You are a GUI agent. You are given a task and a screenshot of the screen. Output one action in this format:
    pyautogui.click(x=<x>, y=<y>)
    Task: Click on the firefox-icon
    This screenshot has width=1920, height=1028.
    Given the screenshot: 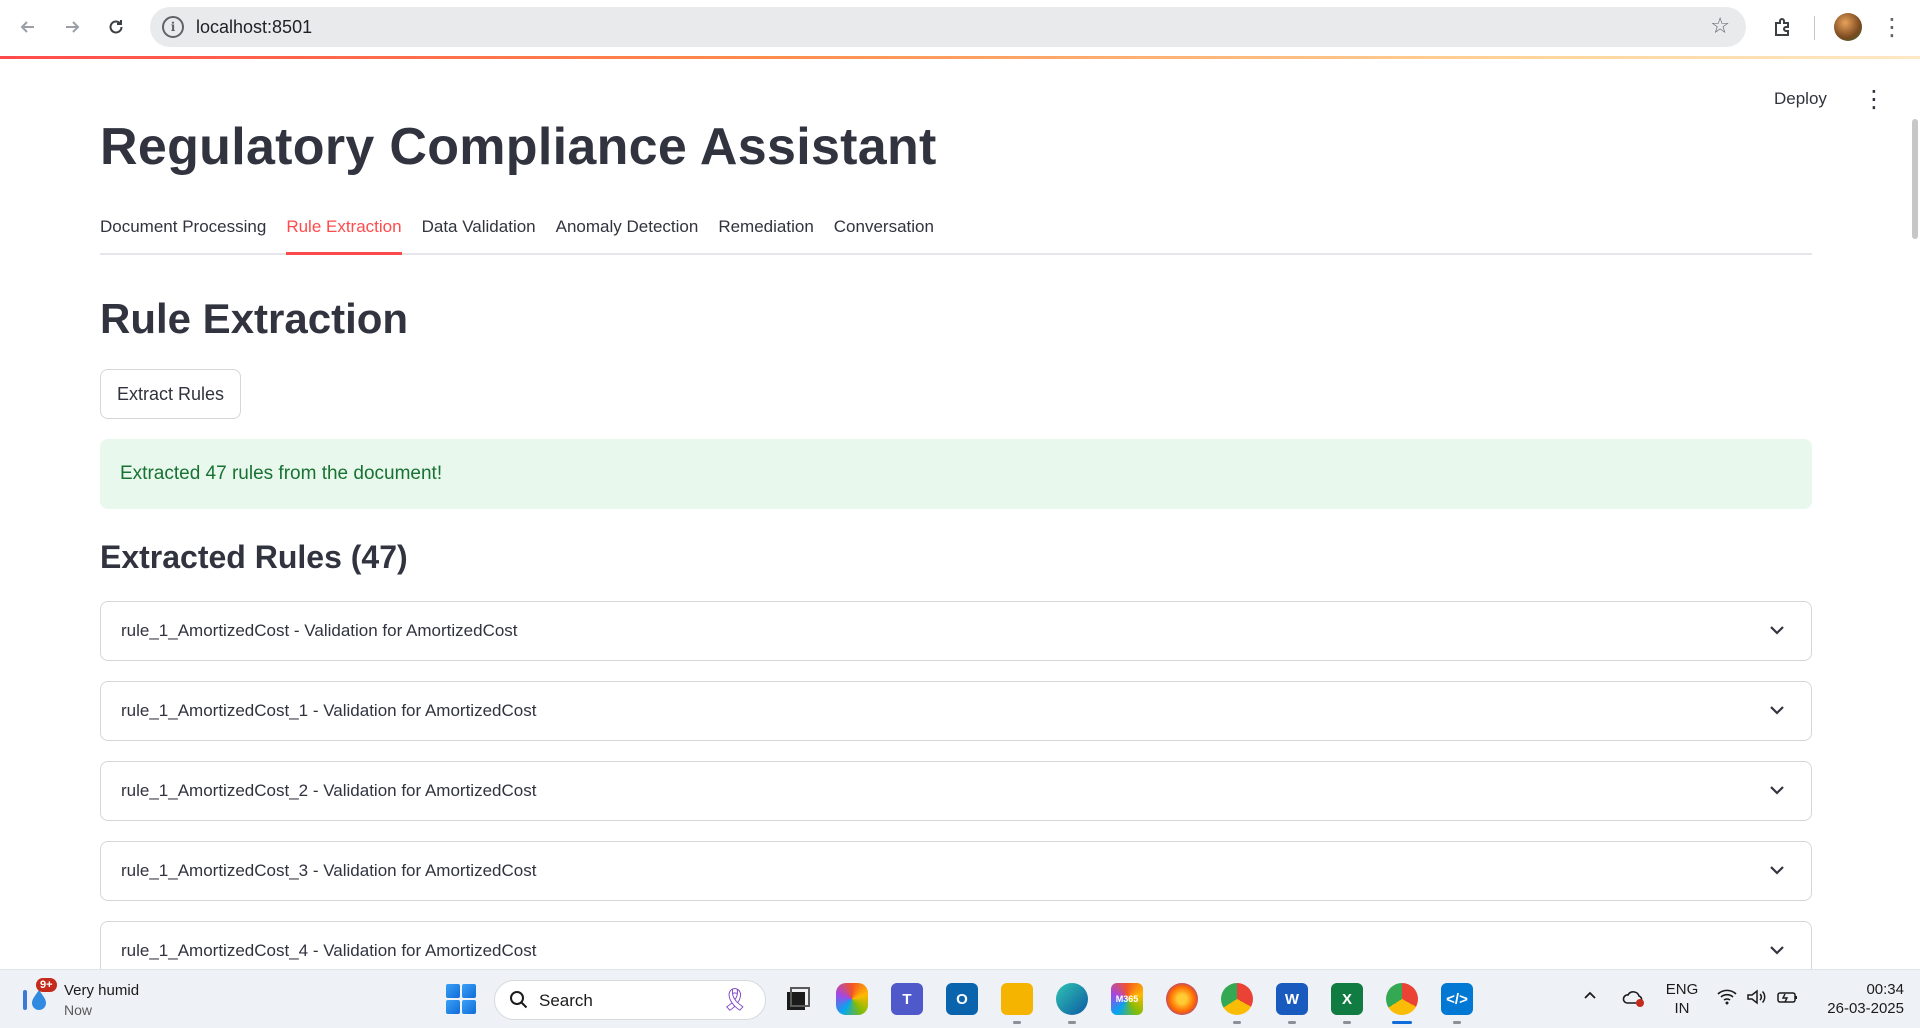 What is the action you would take?
    pyautogui.click(x=1182, y=999)
    